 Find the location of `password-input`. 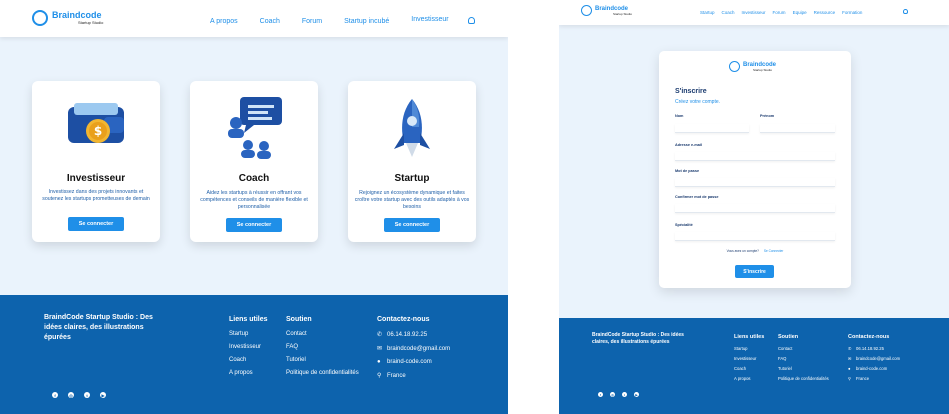

password-input is located at coordinates (755, 182).